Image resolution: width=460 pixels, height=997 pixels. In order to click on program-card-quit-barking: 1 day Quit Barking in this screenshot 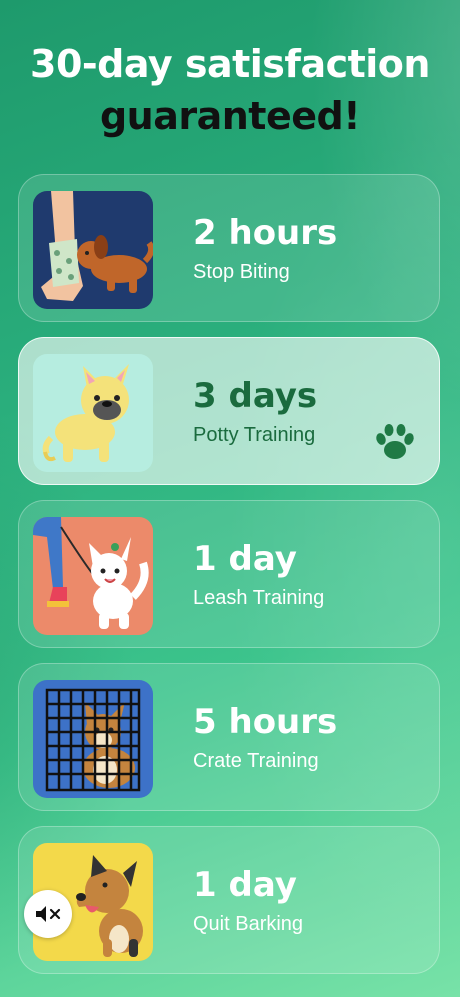, I will do `click(229, 900)`.